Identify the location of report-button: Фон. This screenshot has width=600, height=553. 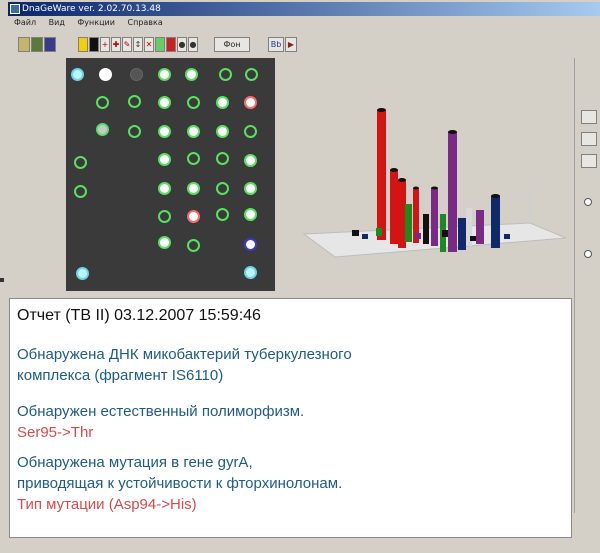
(232, 44).